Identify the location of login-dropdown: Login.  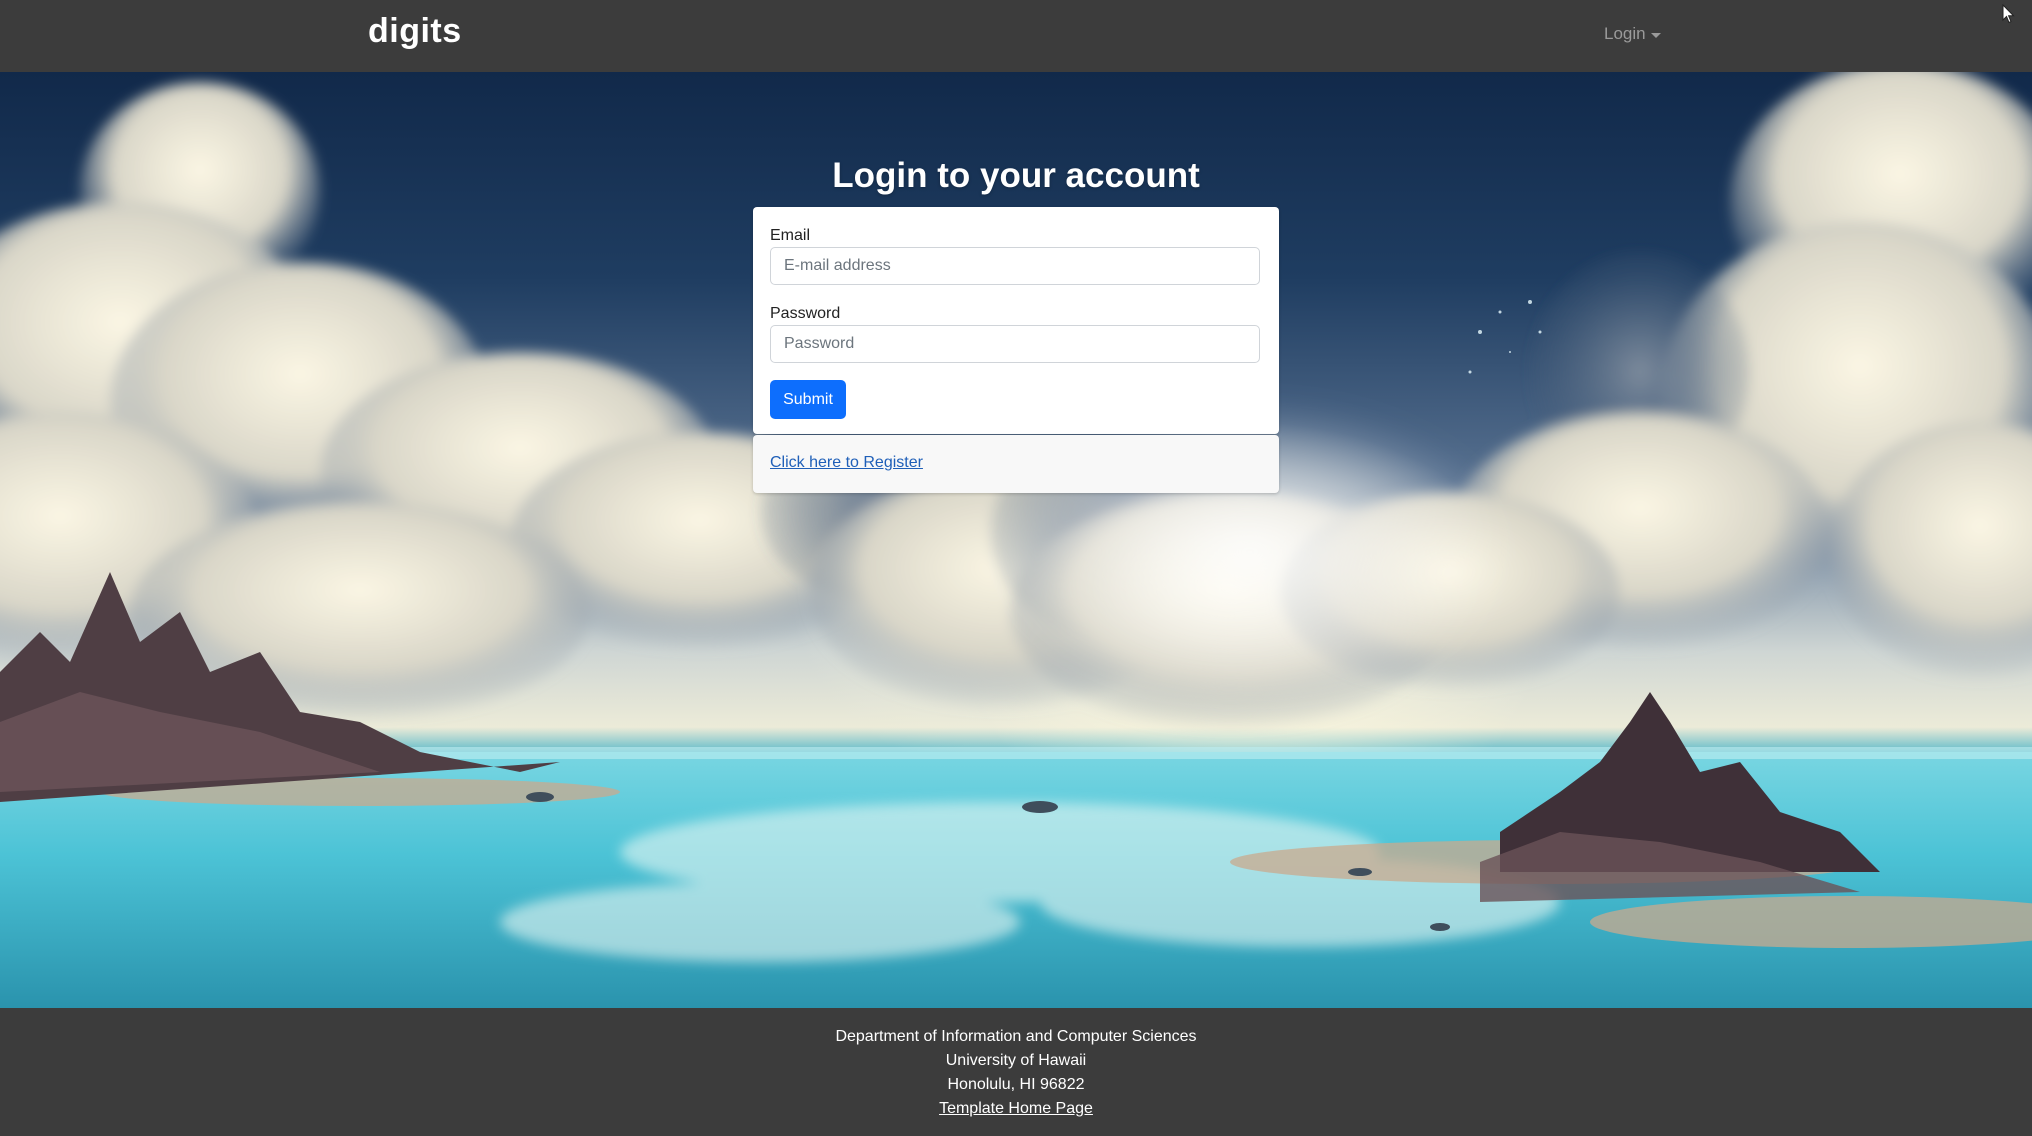
(1632, 34).